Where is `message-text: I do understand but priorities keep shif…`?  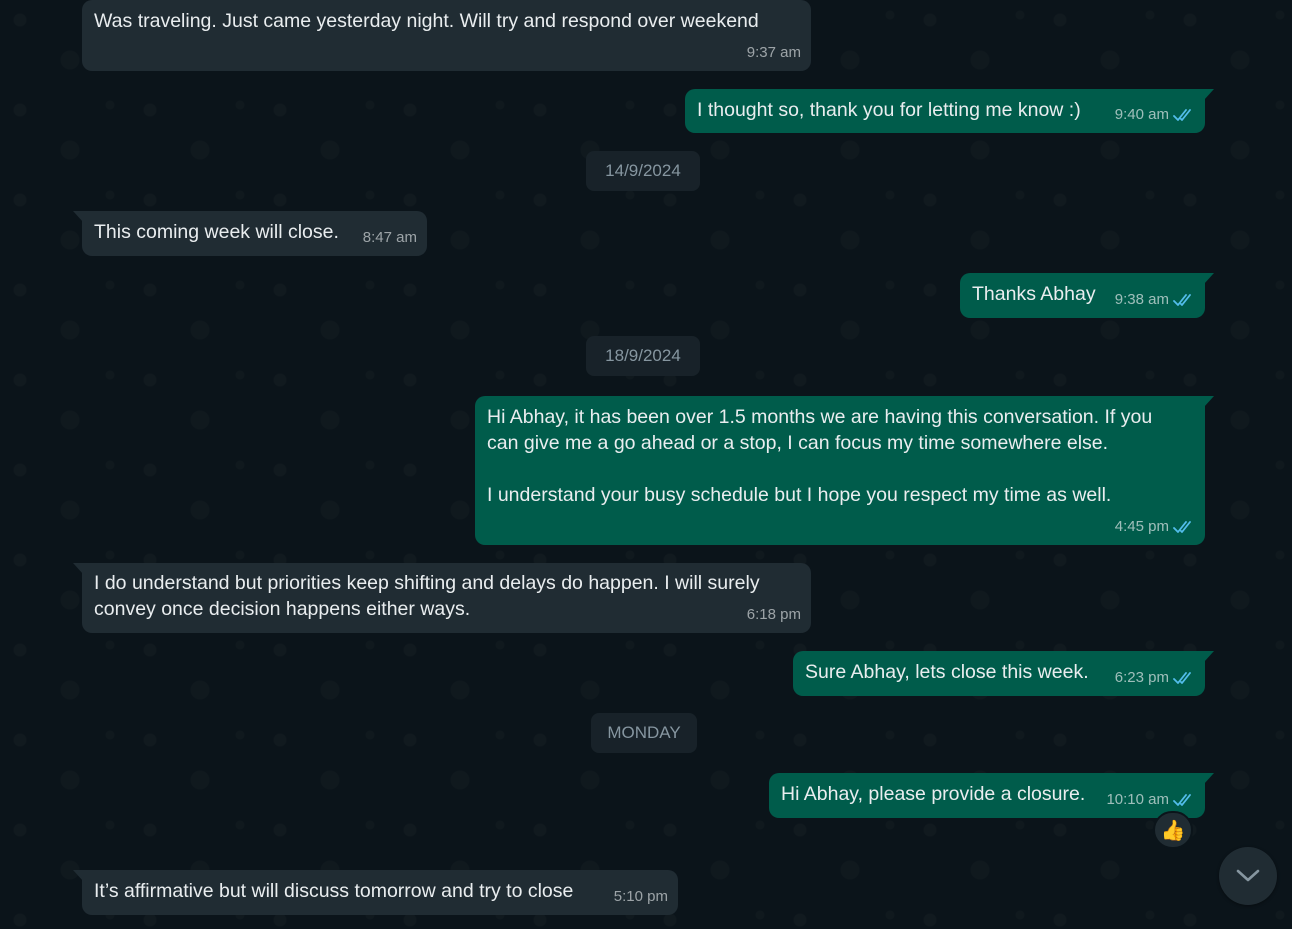 message-text: I do understand but priorities keep shif… is located at coordinates (427, 596).